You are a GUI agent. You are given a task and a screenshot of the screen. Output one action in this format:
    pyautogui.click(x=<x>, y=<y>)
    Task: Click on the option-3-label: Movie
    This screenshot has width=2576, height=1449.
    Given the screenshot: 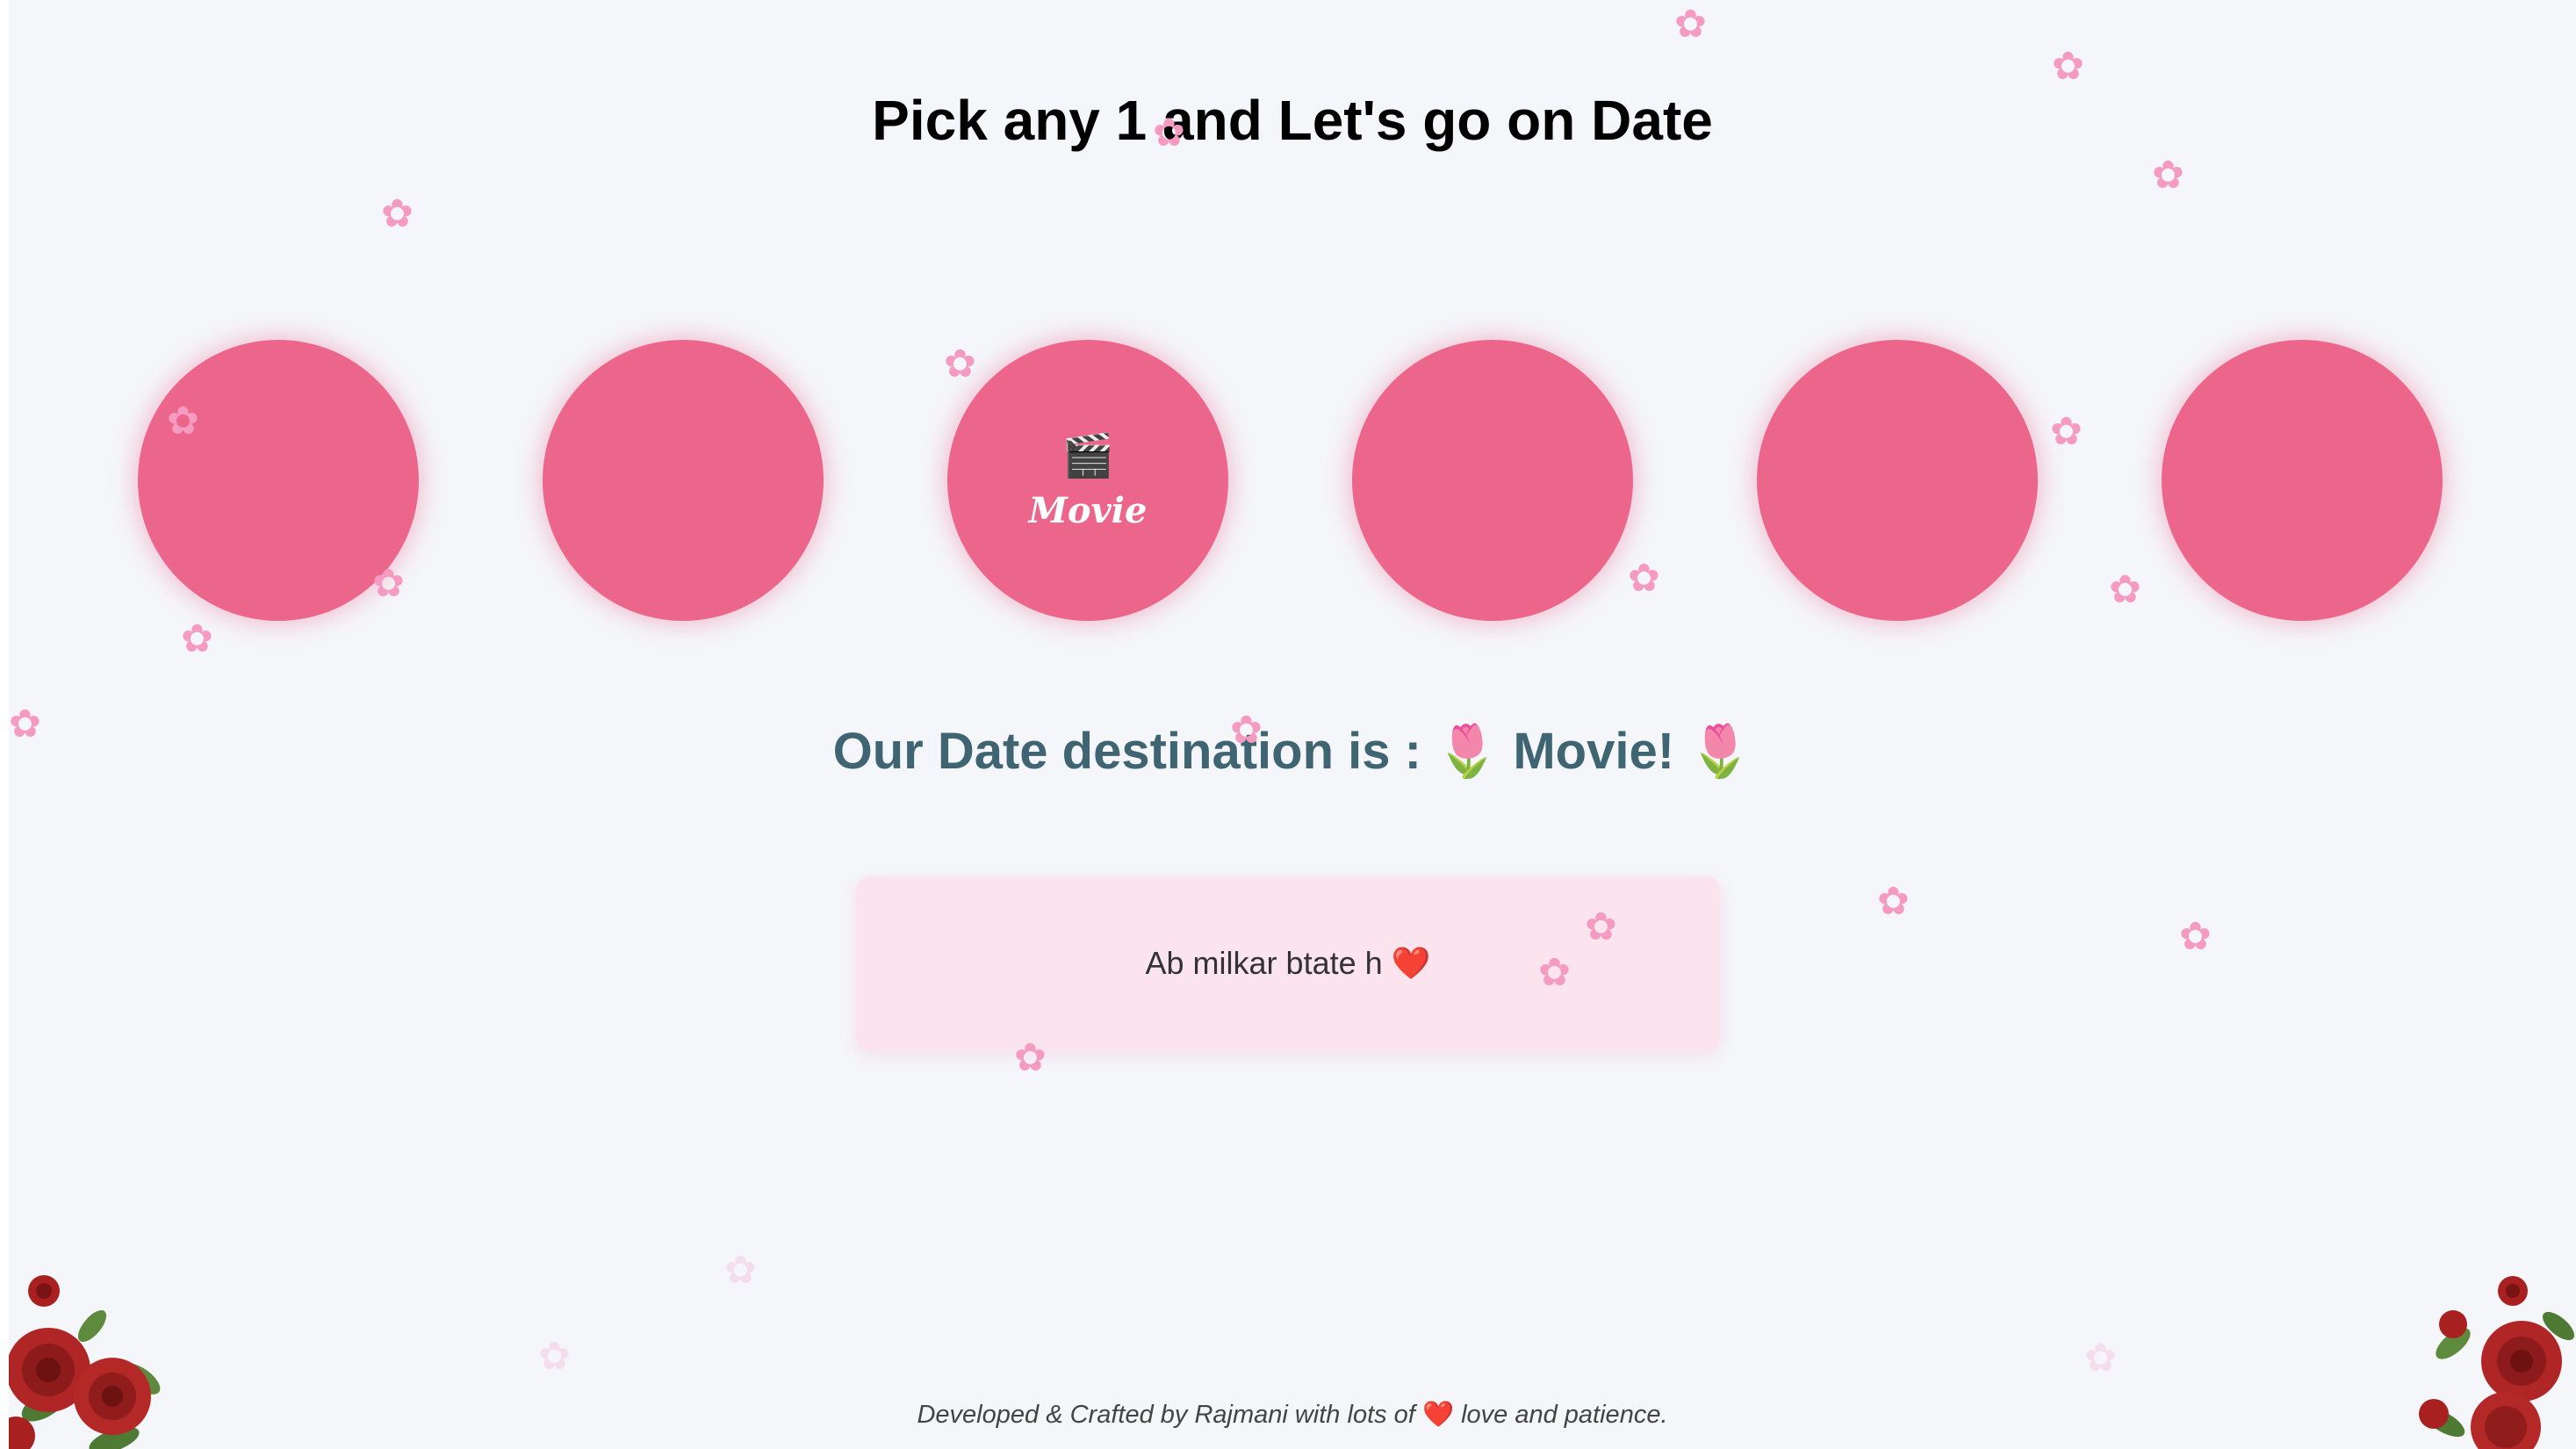 What is the action you would take?
    pyautogui.click(x=1088, y=510)
    